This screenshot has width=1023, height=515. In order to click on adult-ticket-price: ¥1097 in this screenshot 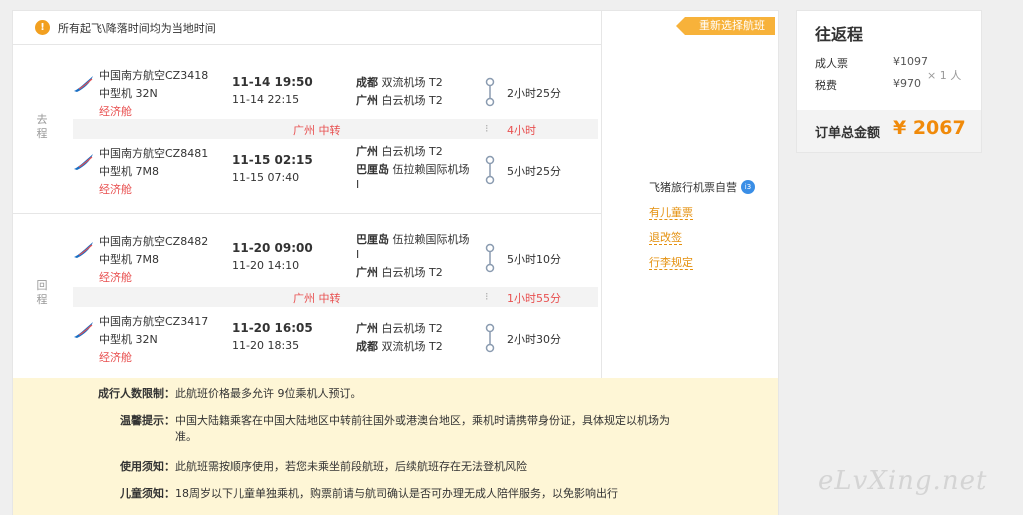, I will do `click(910, 61)`.